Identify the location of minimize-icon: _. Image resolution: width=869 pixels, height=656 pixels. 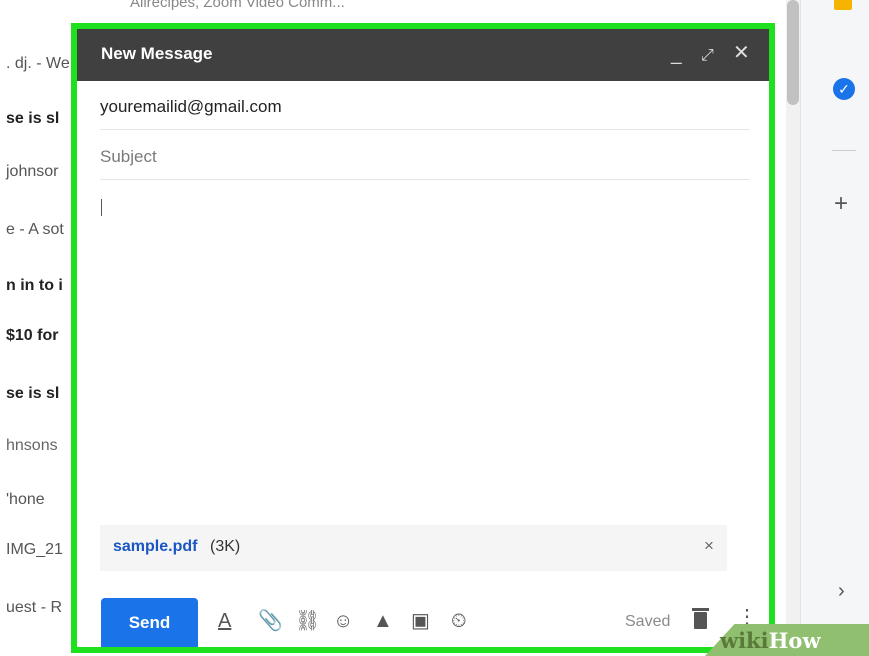
(676, 55).